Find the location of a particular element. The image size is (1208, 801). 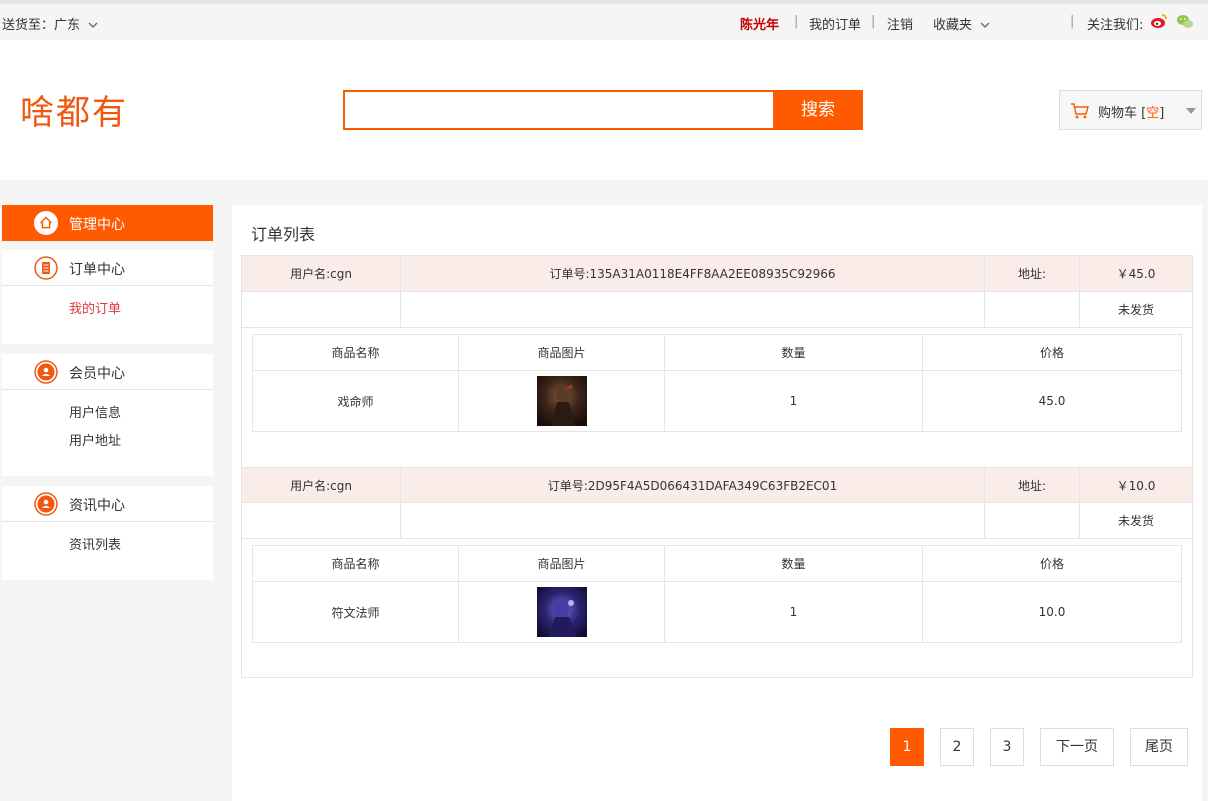

ship-to-selector: 送货至：广东 is located at coordinates (50, 23).